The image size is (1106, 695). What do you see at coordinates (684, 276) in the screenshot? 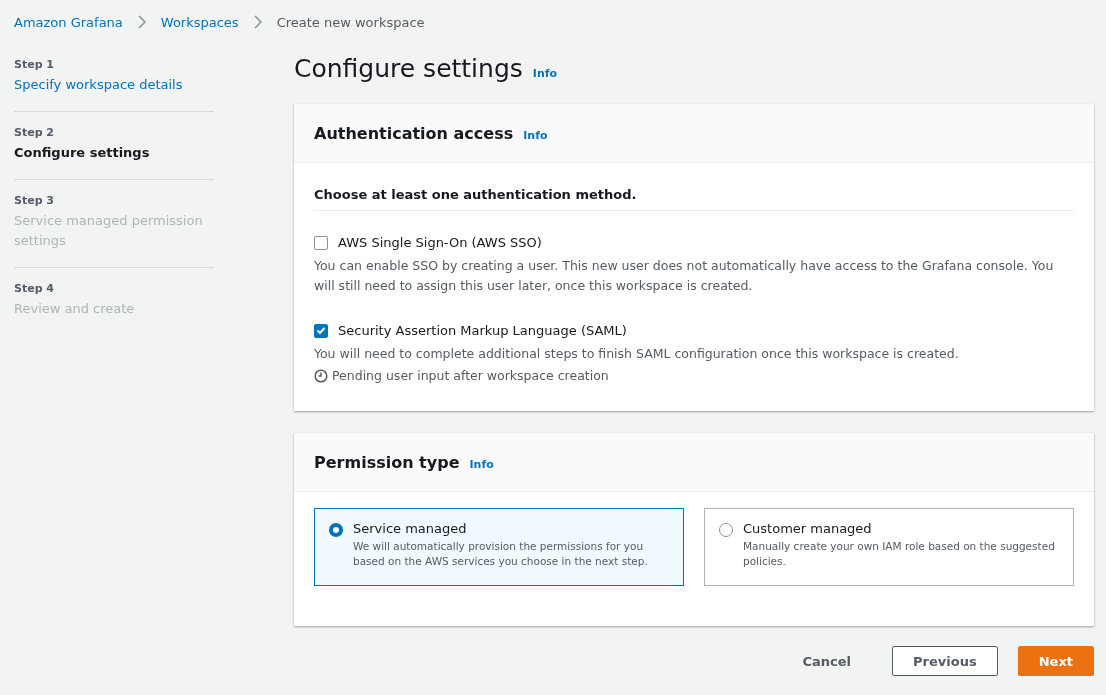
I see `option-description: You can enable SSO by creating a user. This new user does not automatically have access to the Grafana console. You will still need to assign this user later, once this workspace is created.` at bounding box center [684, 276].